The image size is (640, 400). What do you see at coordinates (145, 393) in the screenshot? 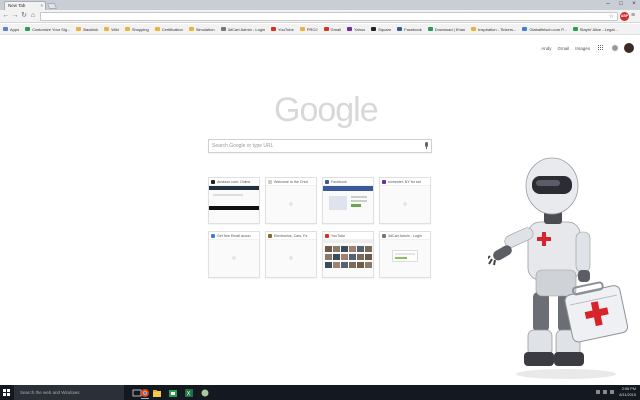
I see `chrome-taskbar-icon` at bounding box center [145, 393].